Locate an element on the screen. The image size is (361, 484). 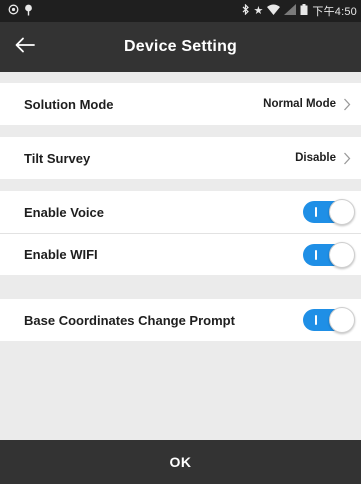
section-solution-mode: Solution Mode Normal Mode is located at coordinates (180, 104).